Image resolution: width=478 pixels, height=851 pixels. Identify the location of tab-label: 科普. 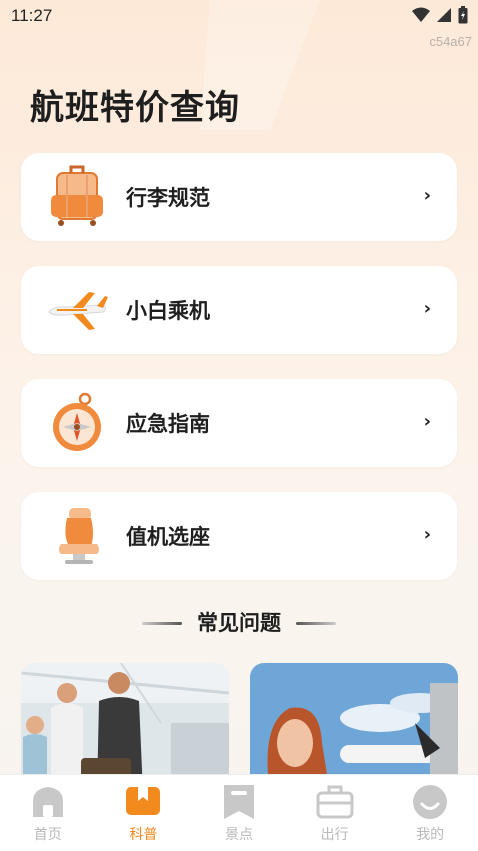
(143, 835).